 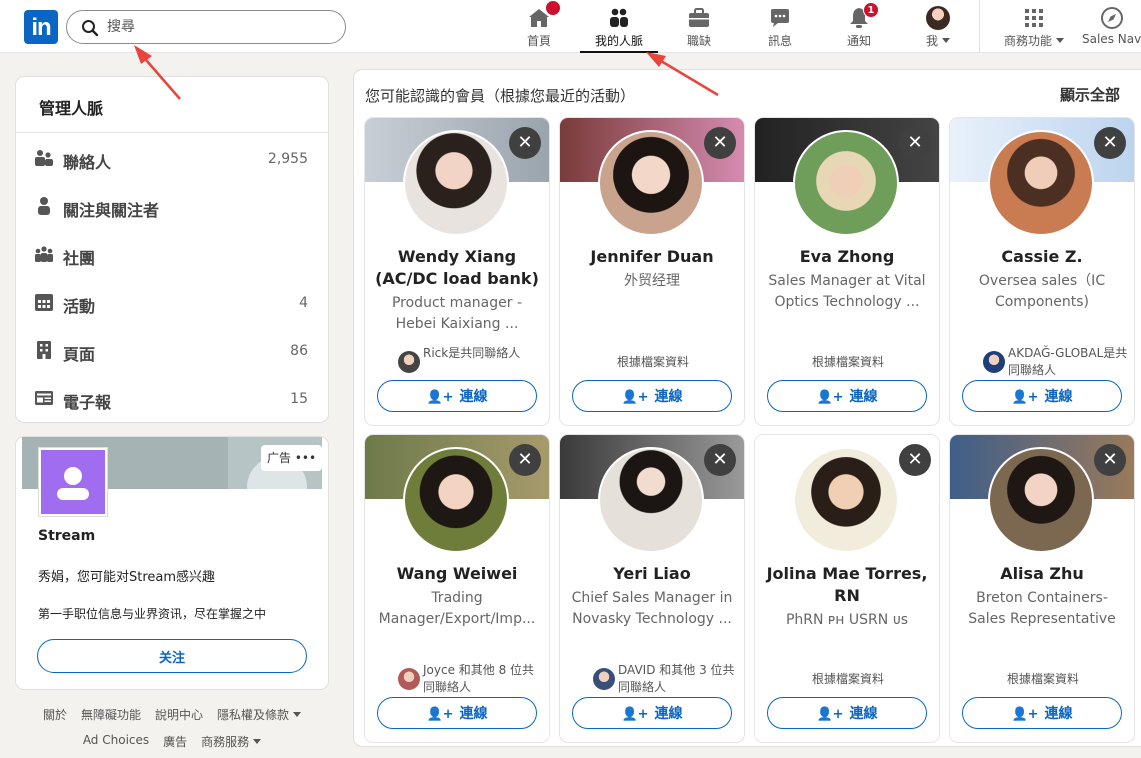 What do you see at coordinates (1034, 29) in the screenshot?
I see `nav-business: 商務功能` at bounding box center [1034, 29].